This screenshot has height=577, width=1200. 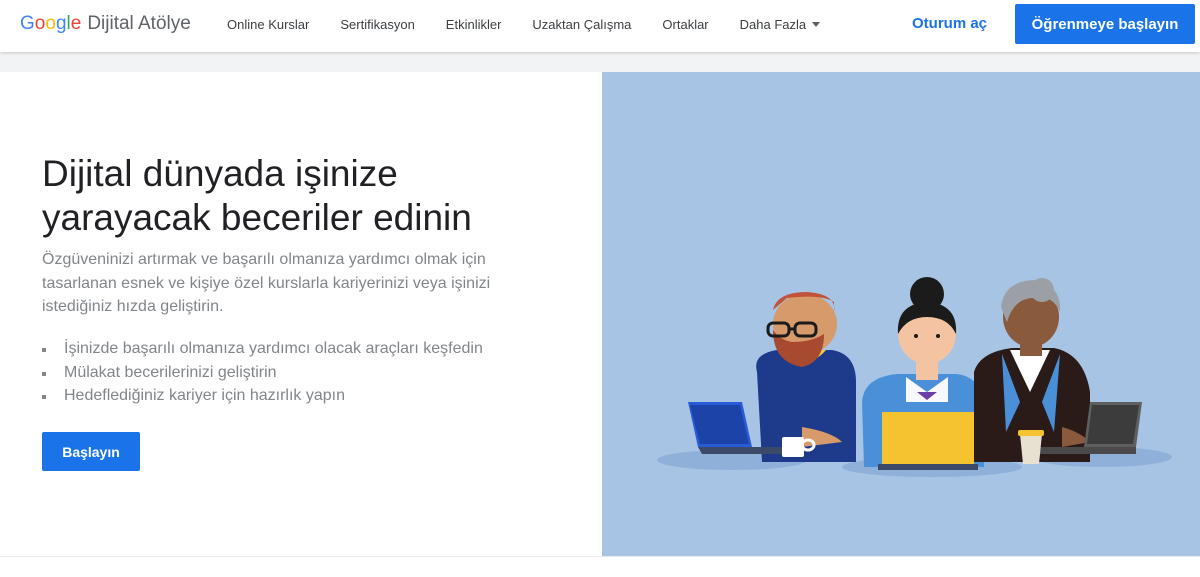 I want to click on hero-bottom-divider, so click(x=600, y=556).